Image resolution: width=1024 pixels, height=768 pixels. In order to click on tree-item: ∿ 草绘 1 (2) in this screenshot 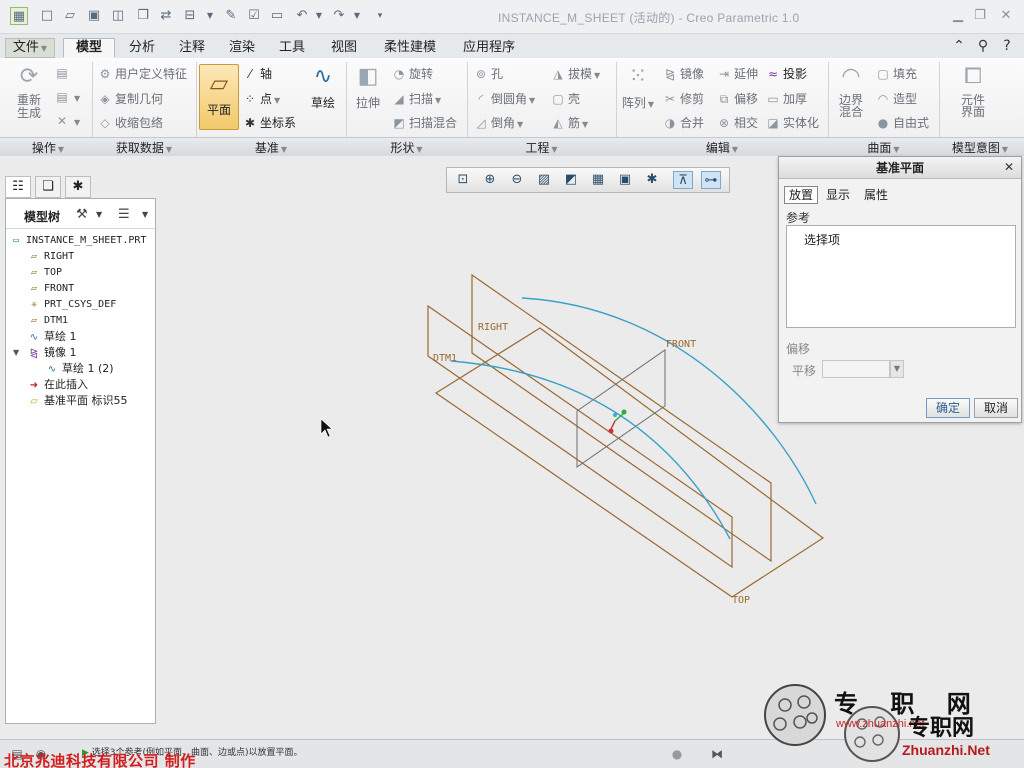, I will do `click(79, 369)`.